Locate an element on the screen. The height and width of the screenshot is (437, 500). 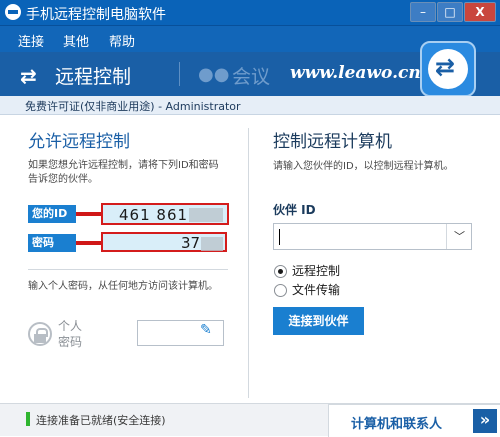
lock-icon is located at coordinates (40, 334).